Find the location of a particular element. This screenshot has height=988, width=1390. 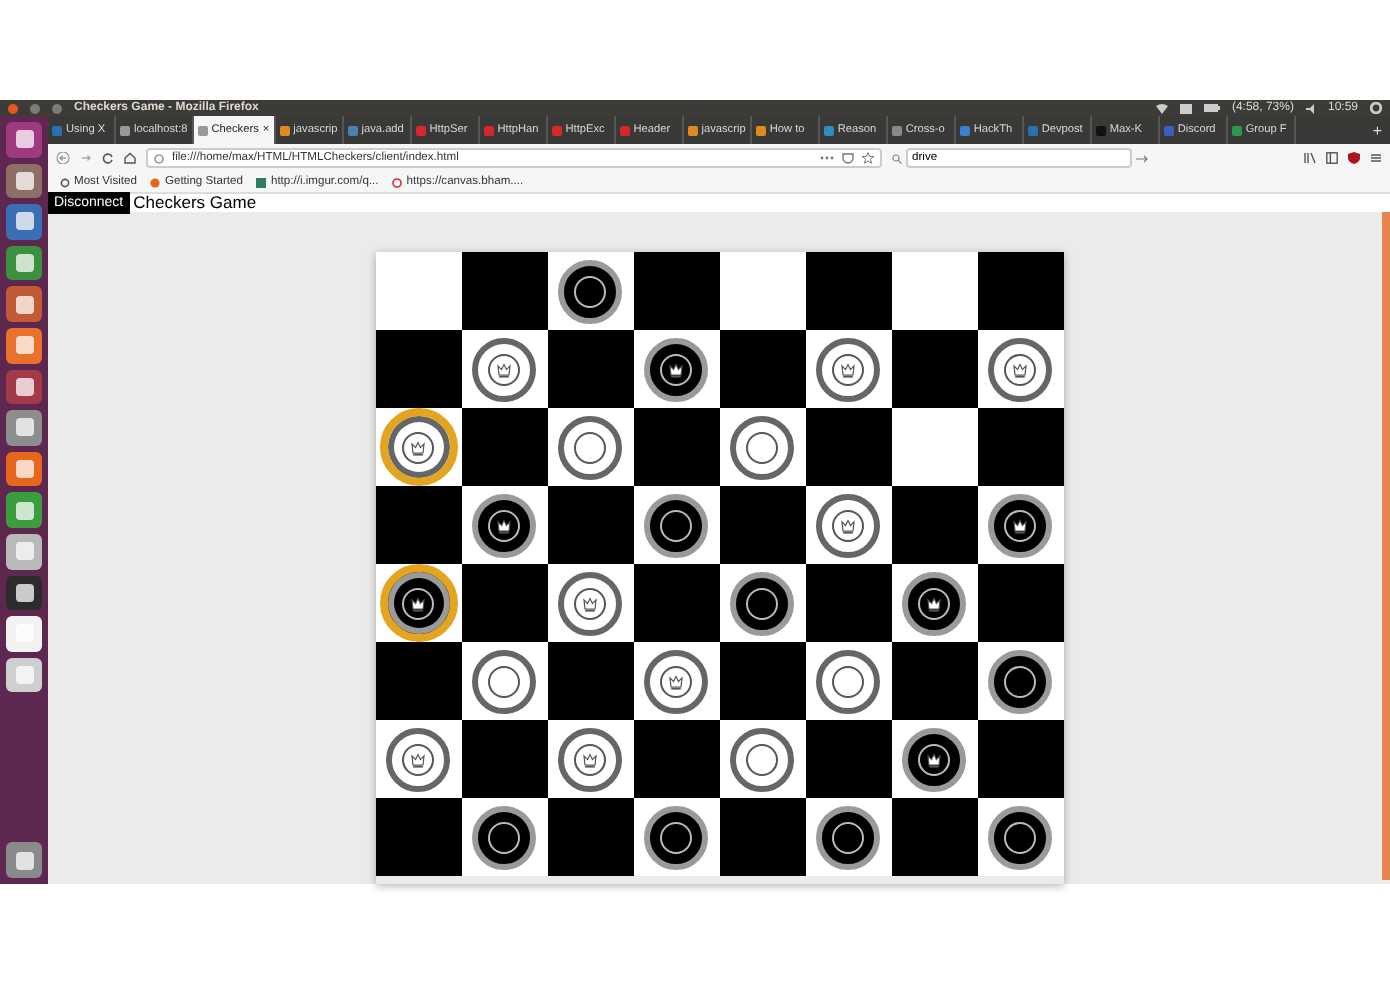

back-arrow-icon is located at coordinates (63, 158).